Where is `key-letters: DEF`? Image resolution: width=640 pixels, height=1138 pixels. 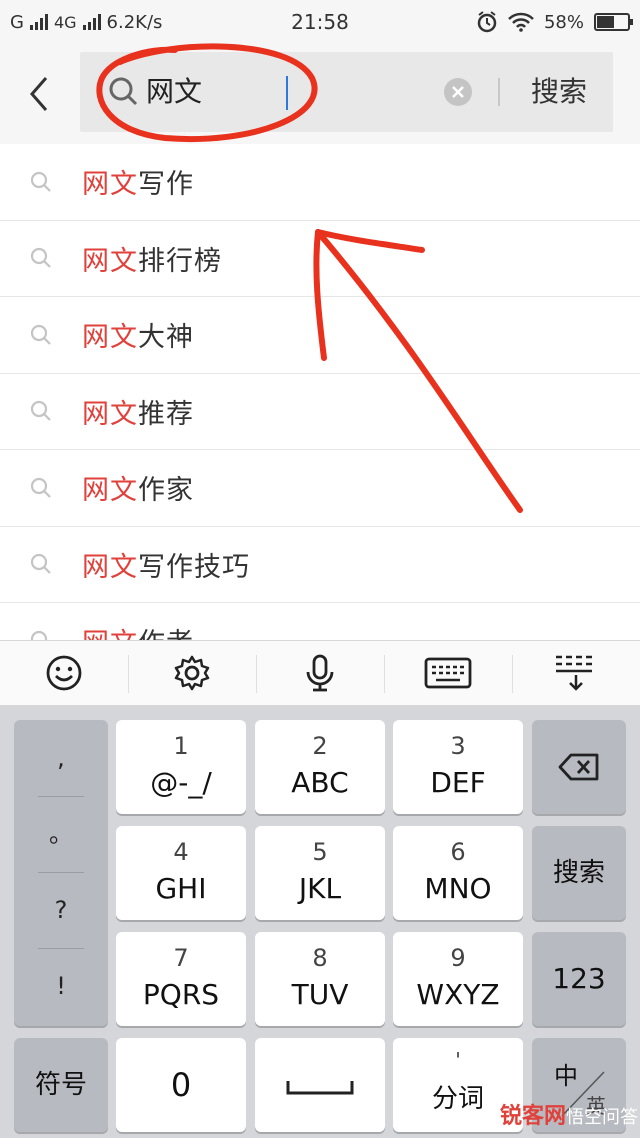
key-letters: DEF is located at coordinates (458, 782).